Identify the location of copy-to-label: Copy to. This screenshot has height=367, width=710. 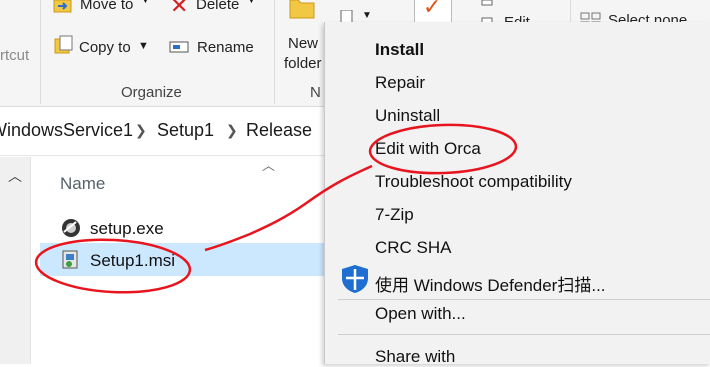
(105, 47).